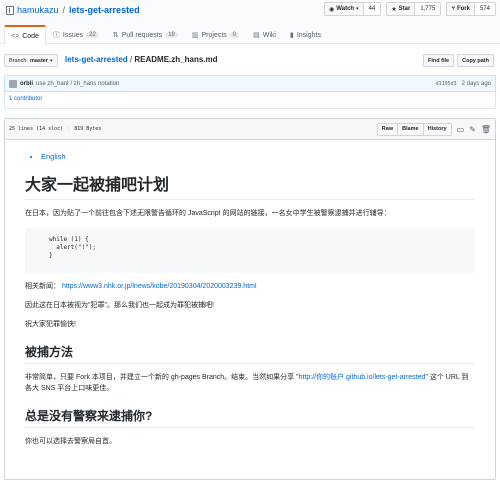 The width and height of the screenshot is (500, 488). What do you see at coordinates (475, 60) in the screenshot?
I see `copy-path-button: Copy path` at bounding box center [475, 60].